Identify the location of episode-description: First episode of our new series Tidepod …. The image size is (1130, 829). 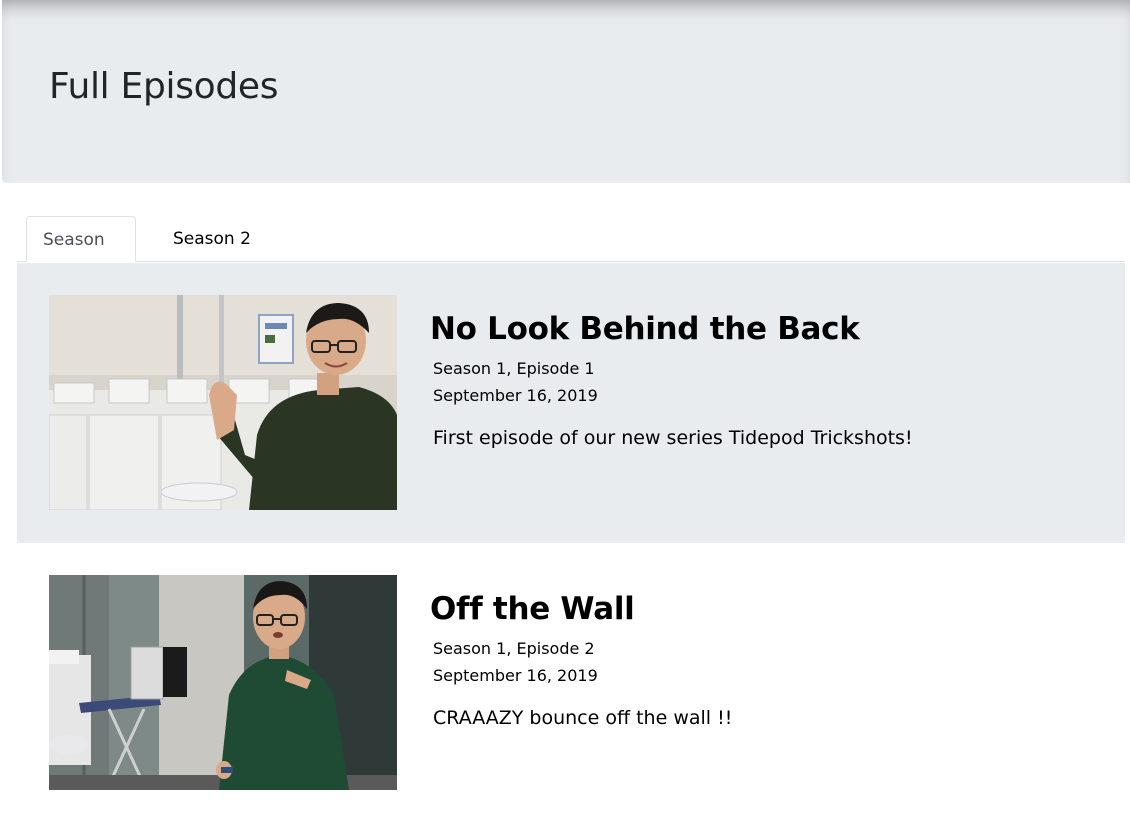
(673, 438).